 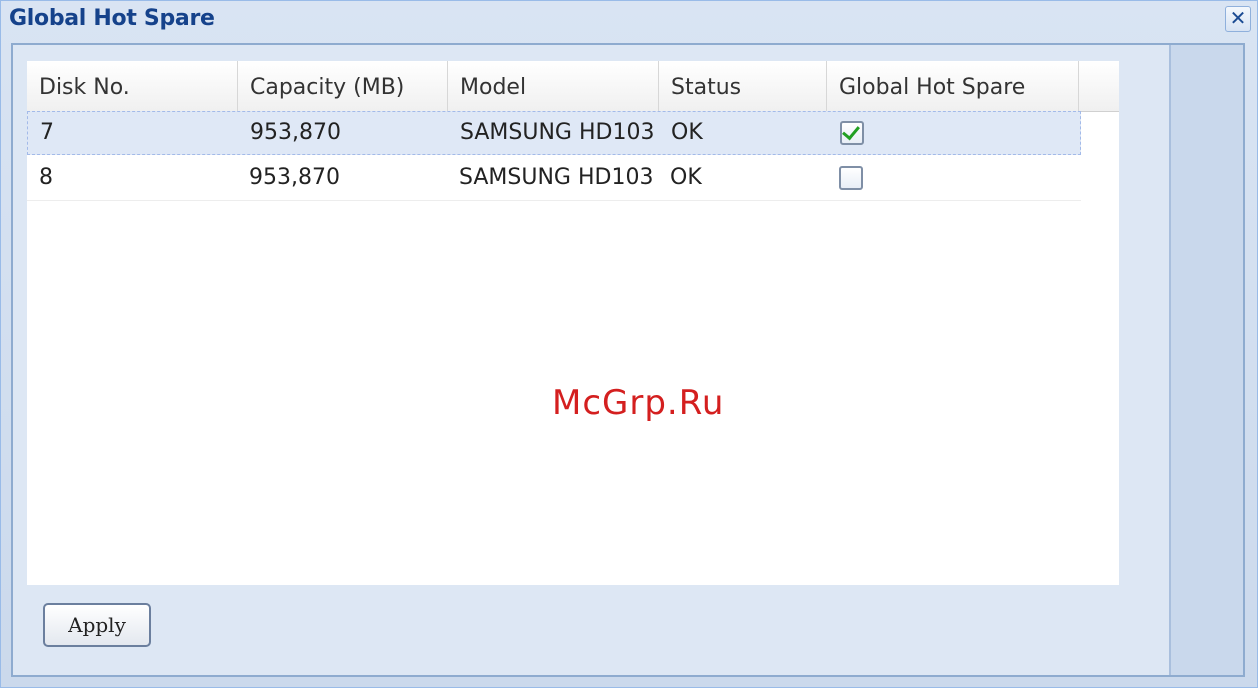 I want to click on table-row: 8 953,870 SAMSUNG HD103 OK, so click(x=554, y=179).